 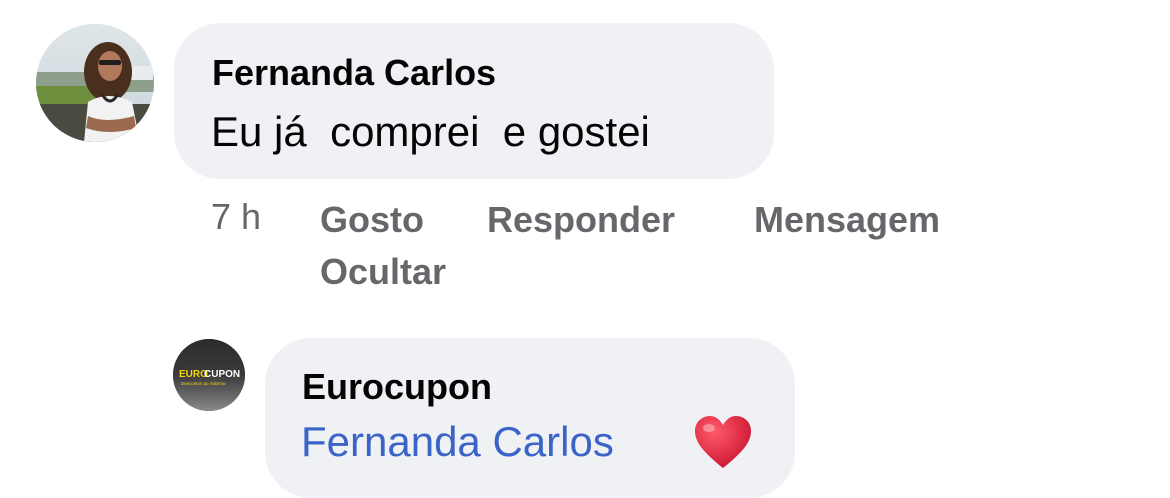 I want to click on reply-text: Fernanda Carlos, so click(x=457, y=442).